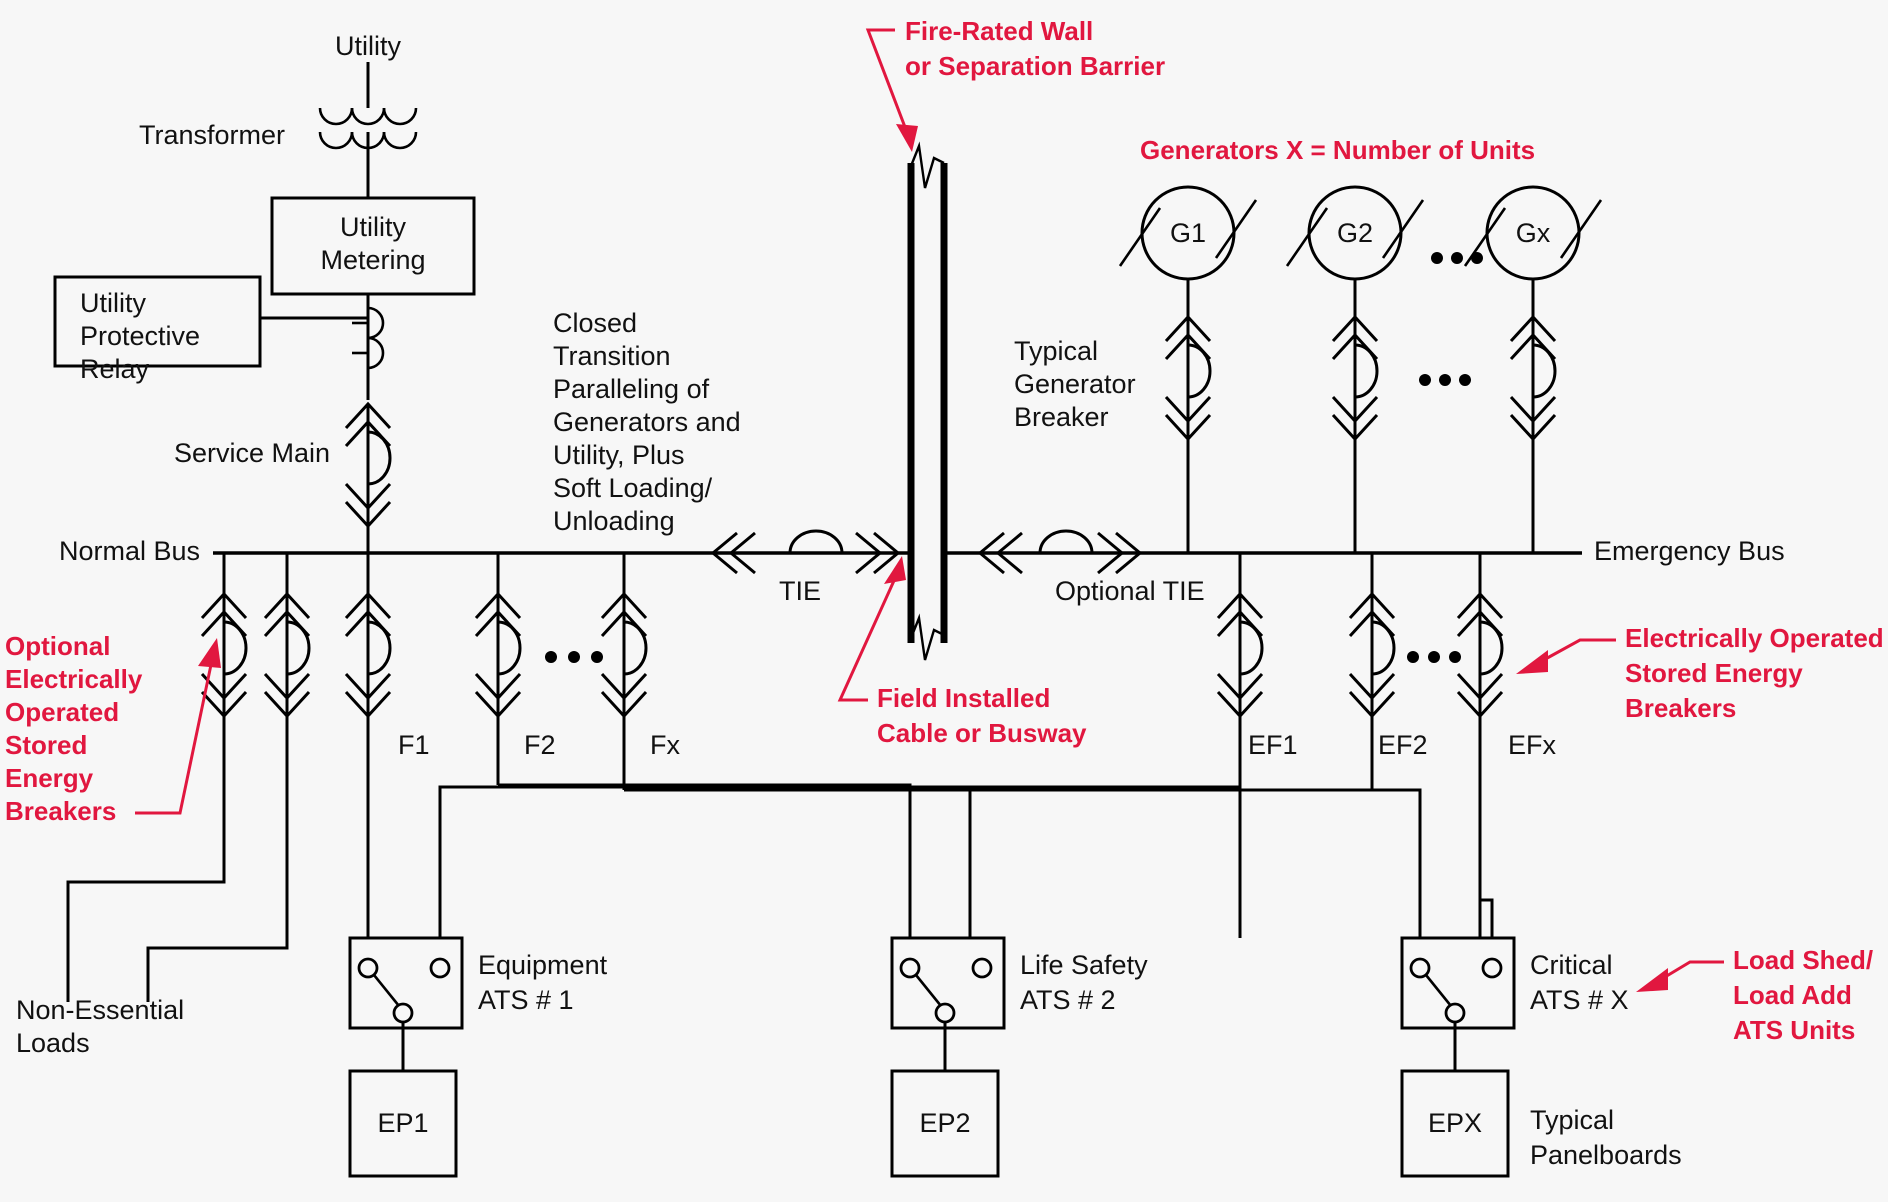 The width and height of the screenshot is (1888, 1202). What do you see at coordinates (693, 745) in the screenshot?
I see `feeder-f2-group: F2` at bounding box center [693, 745].